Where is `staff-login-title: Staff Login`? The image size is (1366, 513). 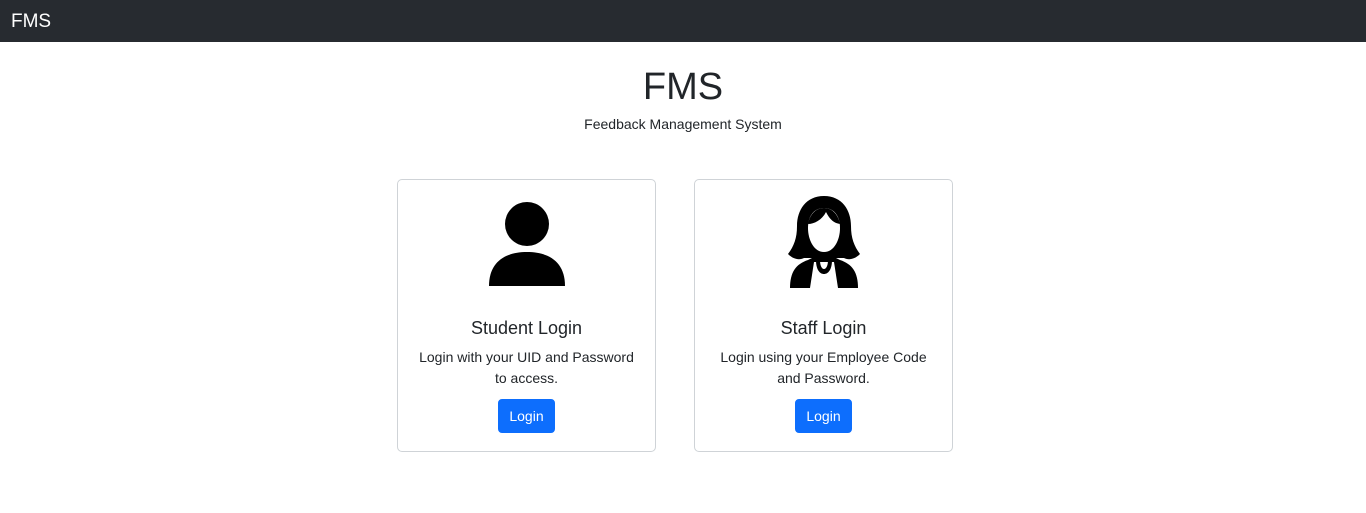 staff-login-title: Staff Login is located at coordinates (823, 328).